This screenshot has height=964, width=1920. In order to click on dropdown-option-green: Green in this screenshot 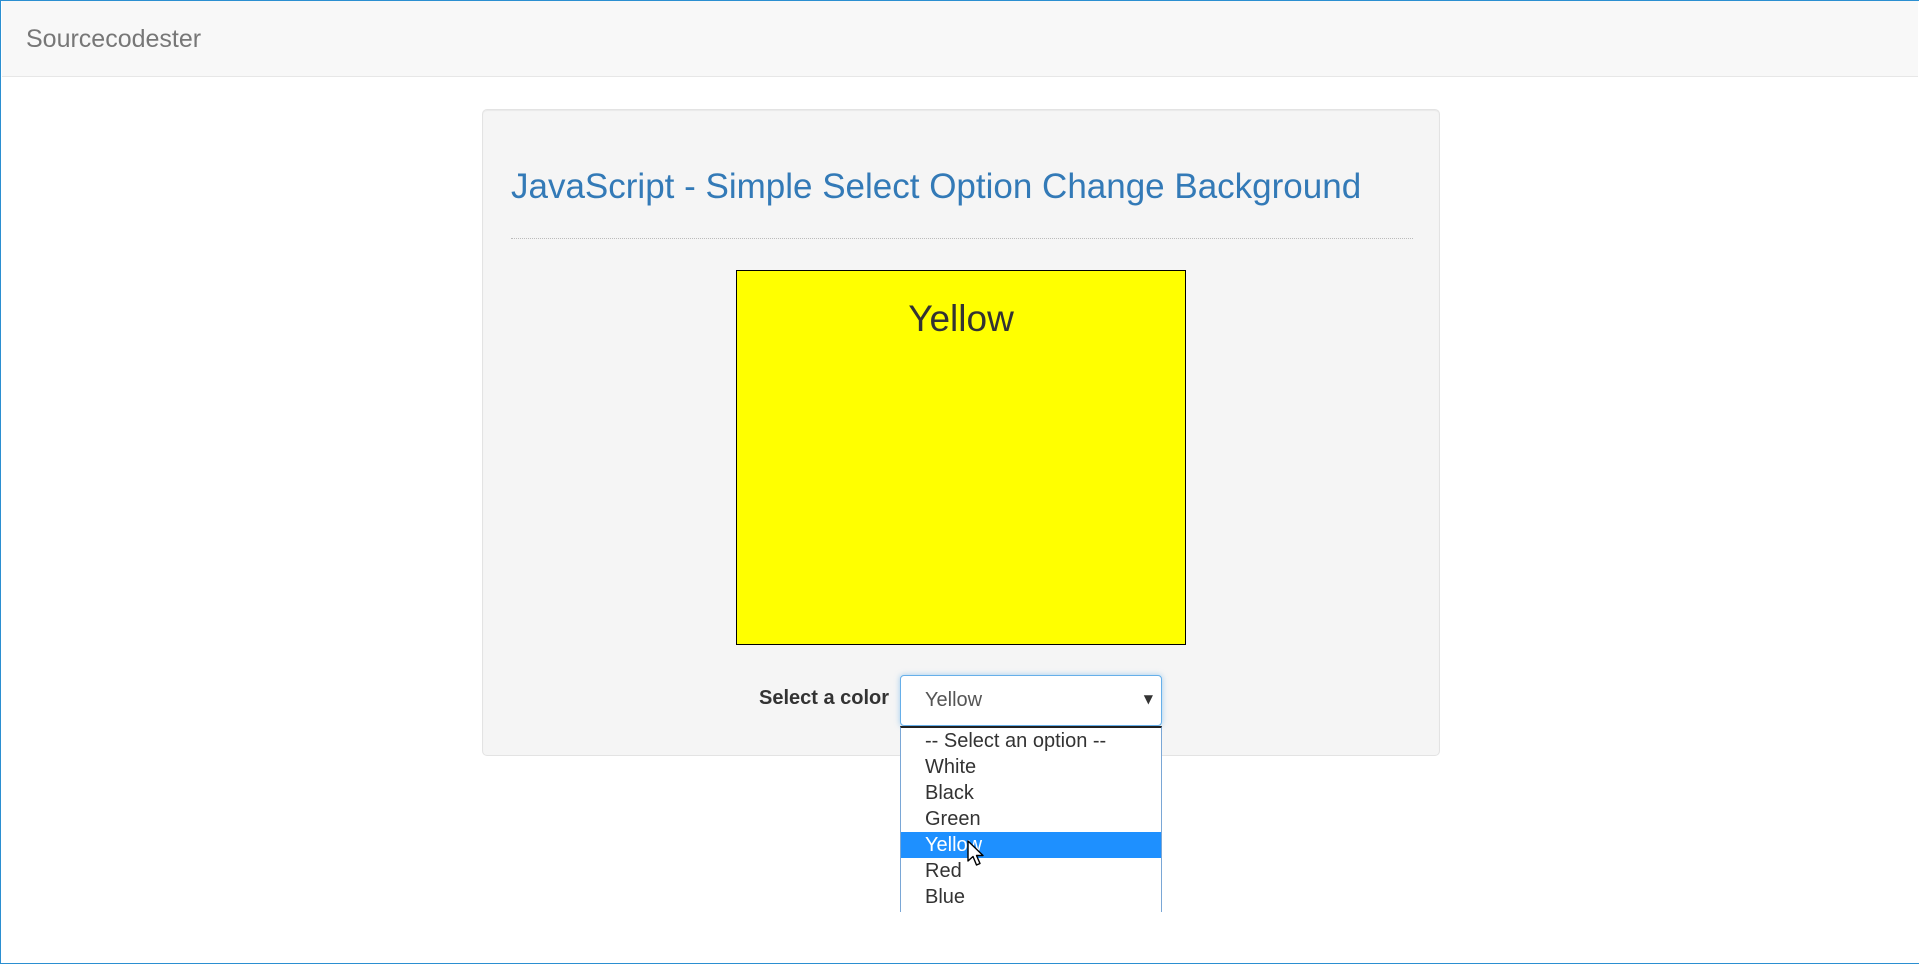, I will do `click(1031, 819)`.